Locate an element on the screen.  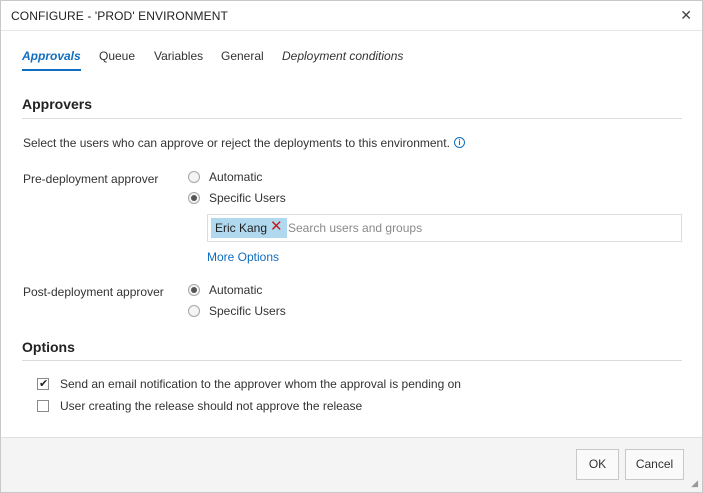
user-chip: Eric Kang ✕ is located at coordinates (249, 228).